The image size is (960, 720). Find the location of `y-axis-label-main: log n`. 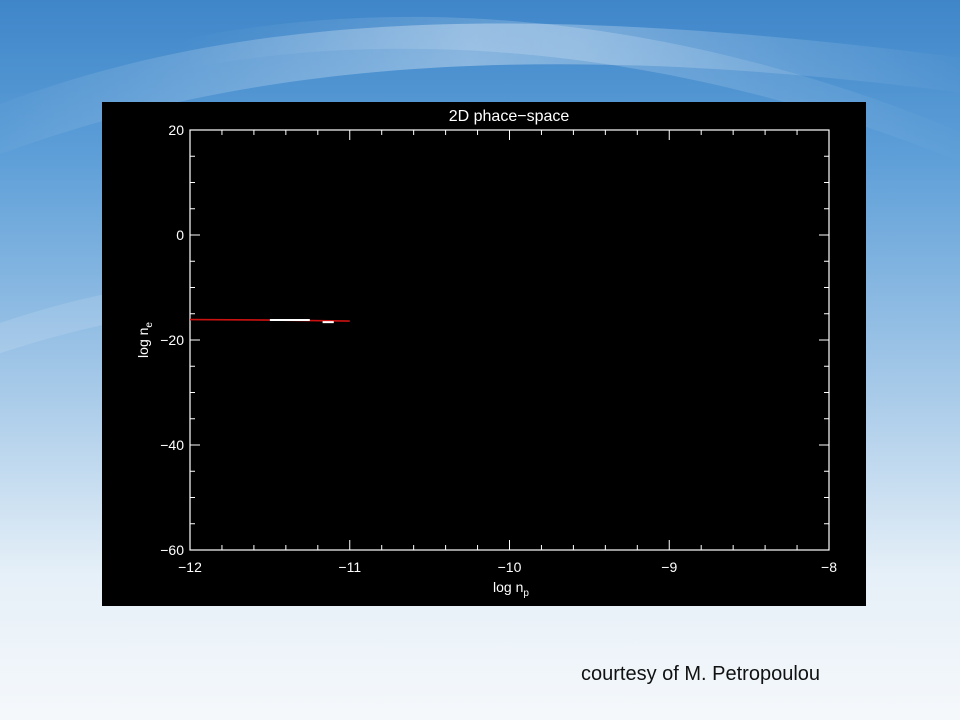

y-axis-label-main: log n is located at coordinates (143, 343).